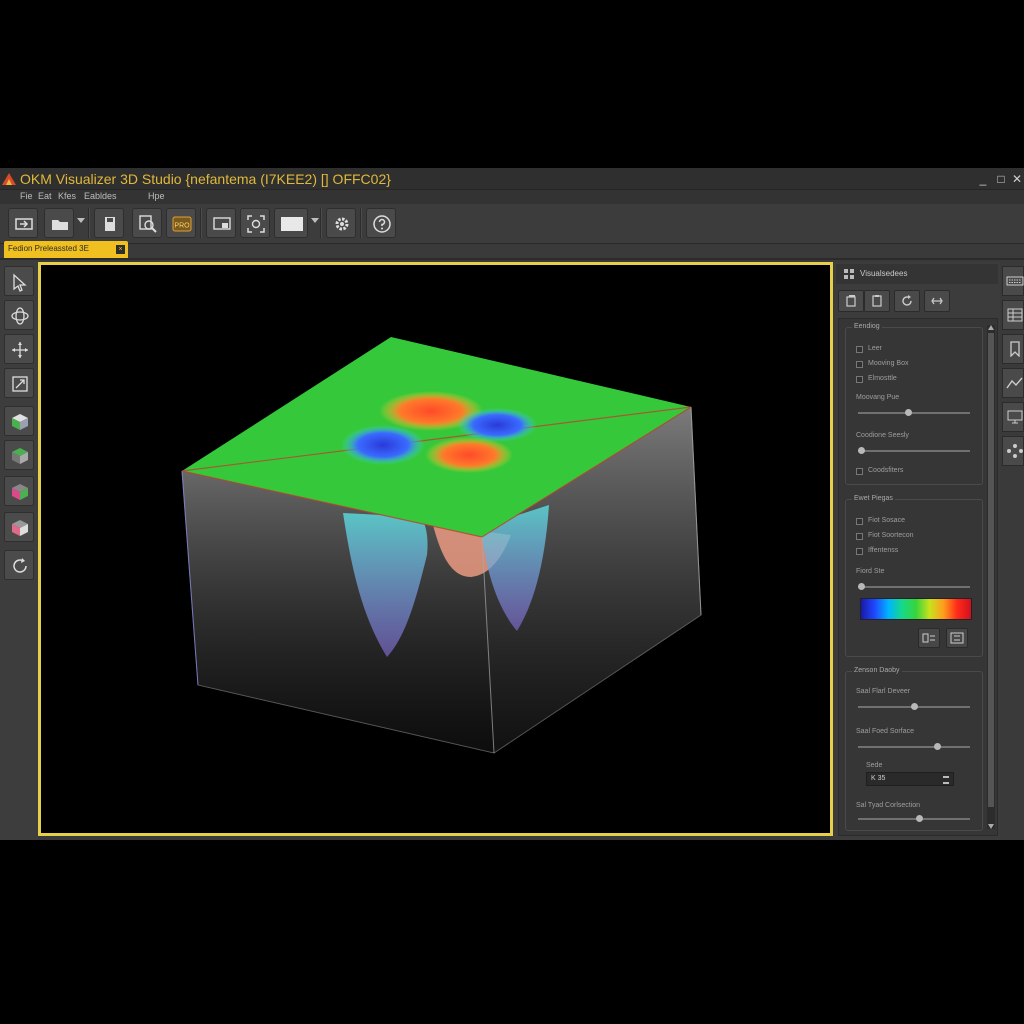 This screenshot has height=1024, width=1024. What do you see at coordinates (991, 327) in the screenshot?
I see `scroll-up-icon` at bounding box center [991, 327].